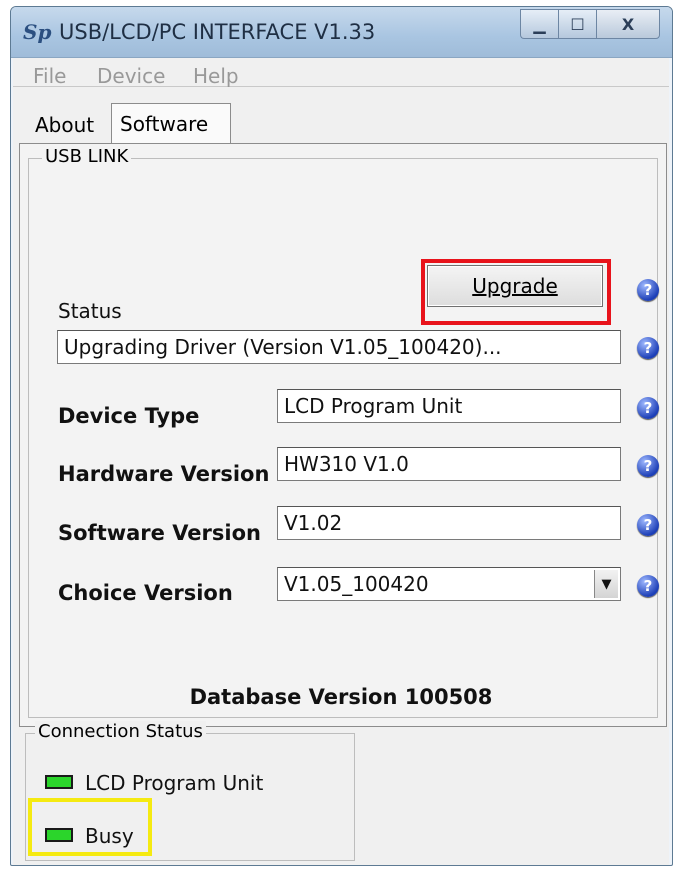 This screenshot has width=684, height=870. What do you see at coordinates (64, 125) in the screenshot?
I see `tab-about: About` at bounding box center [64, 125].